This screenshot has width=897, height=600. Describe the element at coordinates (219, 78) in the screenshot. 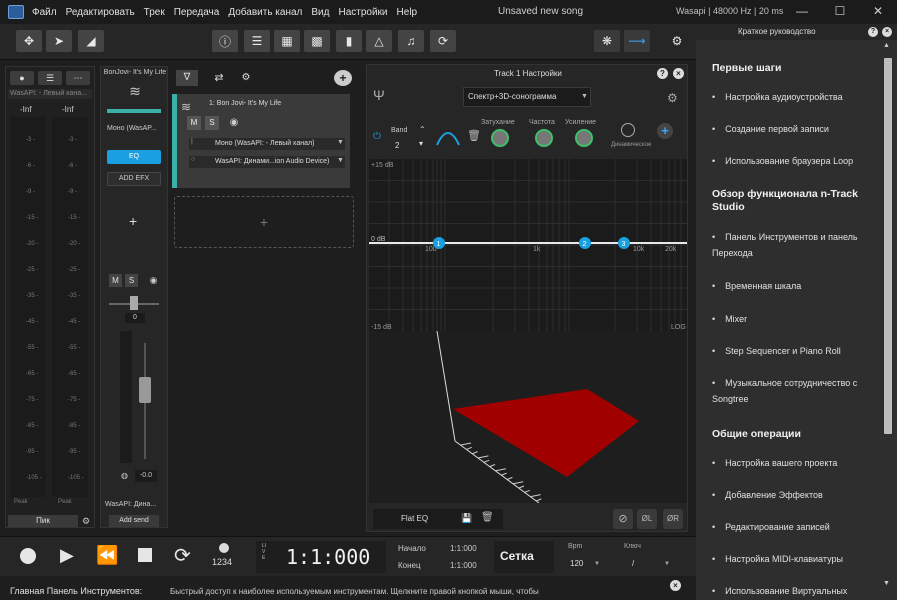

I see `routing-button: ⇄` at that location.